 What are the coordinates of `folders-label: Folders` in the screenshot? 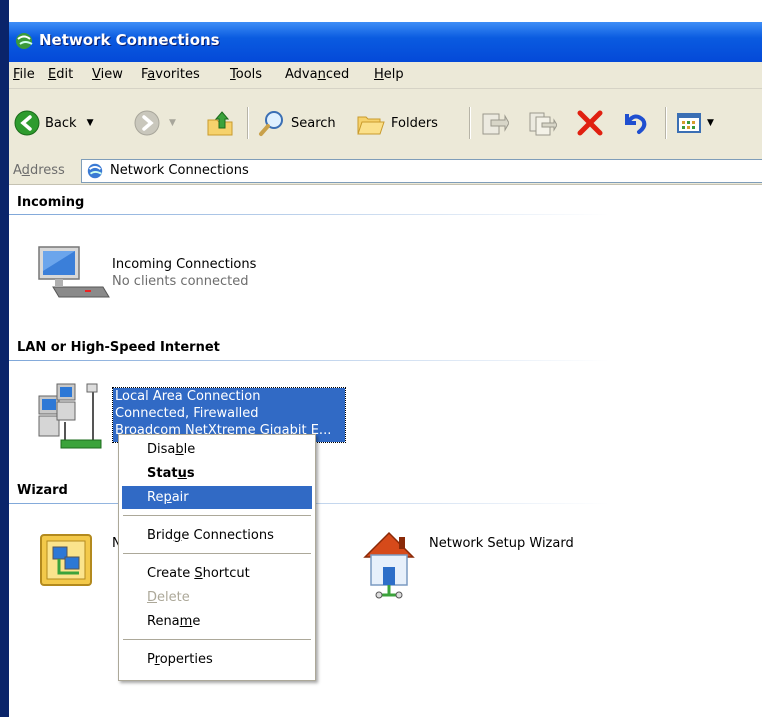 It's located at (414, 123).